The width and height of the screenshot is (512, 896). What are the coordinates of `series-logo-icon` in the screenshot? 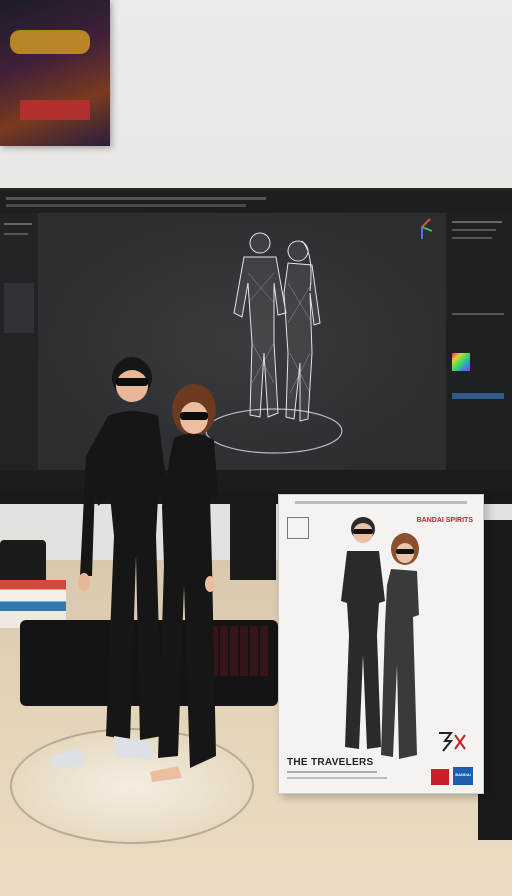 It's located at (452, 742).